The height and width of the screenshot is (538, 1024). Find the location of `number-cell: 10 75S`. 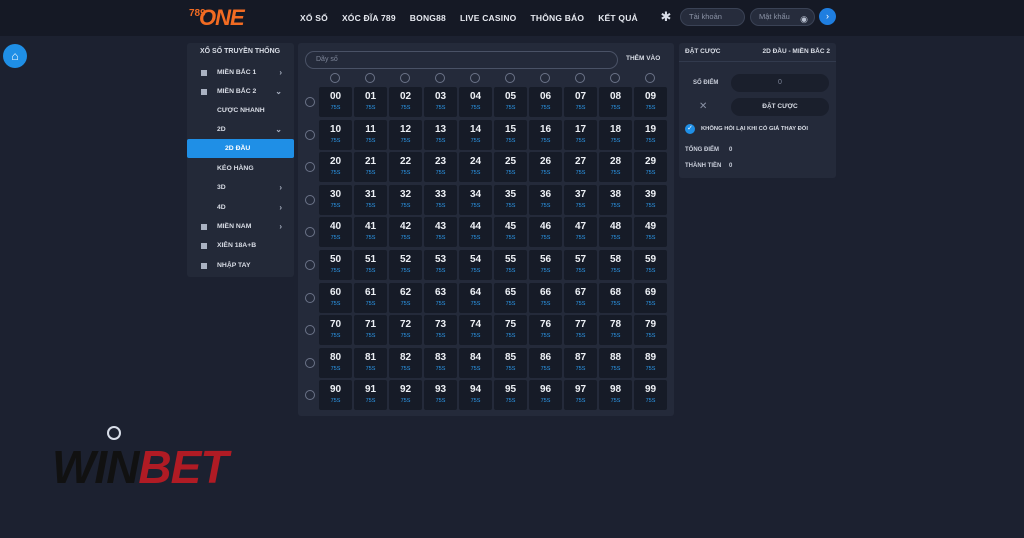

number-cell: 10 75S is located at coordinates (335, 134).